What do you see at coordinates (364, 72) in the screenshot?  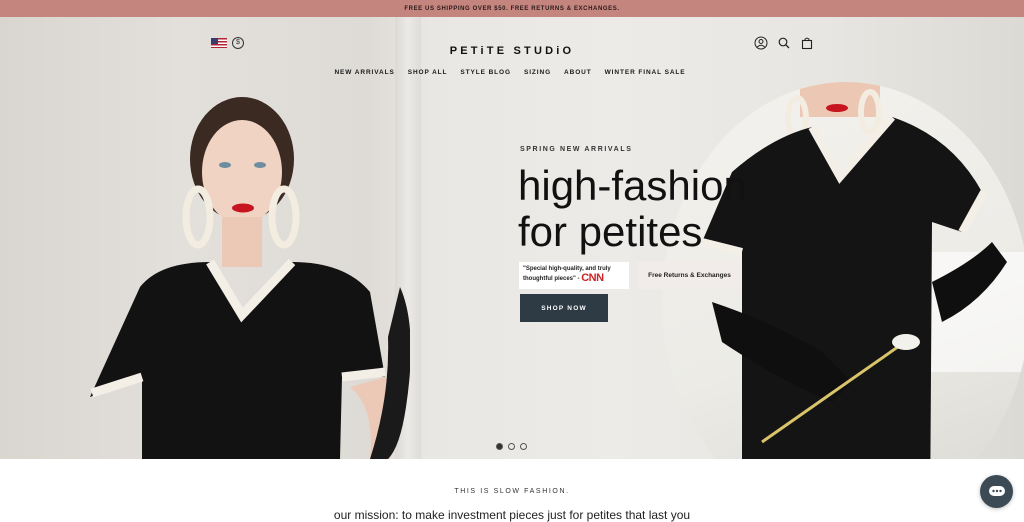 I see `nav-new-arrivals: NEW ARRIVALS` at bounding box center [364, 72].